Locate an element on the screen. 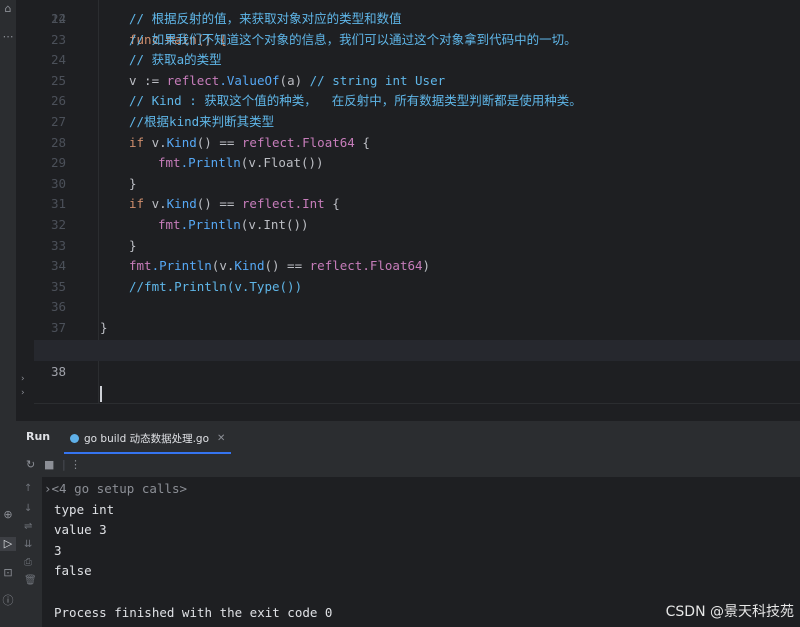 This screenshot has height=627, width=800. comment-text: // Kind : 获取这个值的种类， 在反射中，所有数据类型判断都是使用种类。 is located at coordinates (355, 101).